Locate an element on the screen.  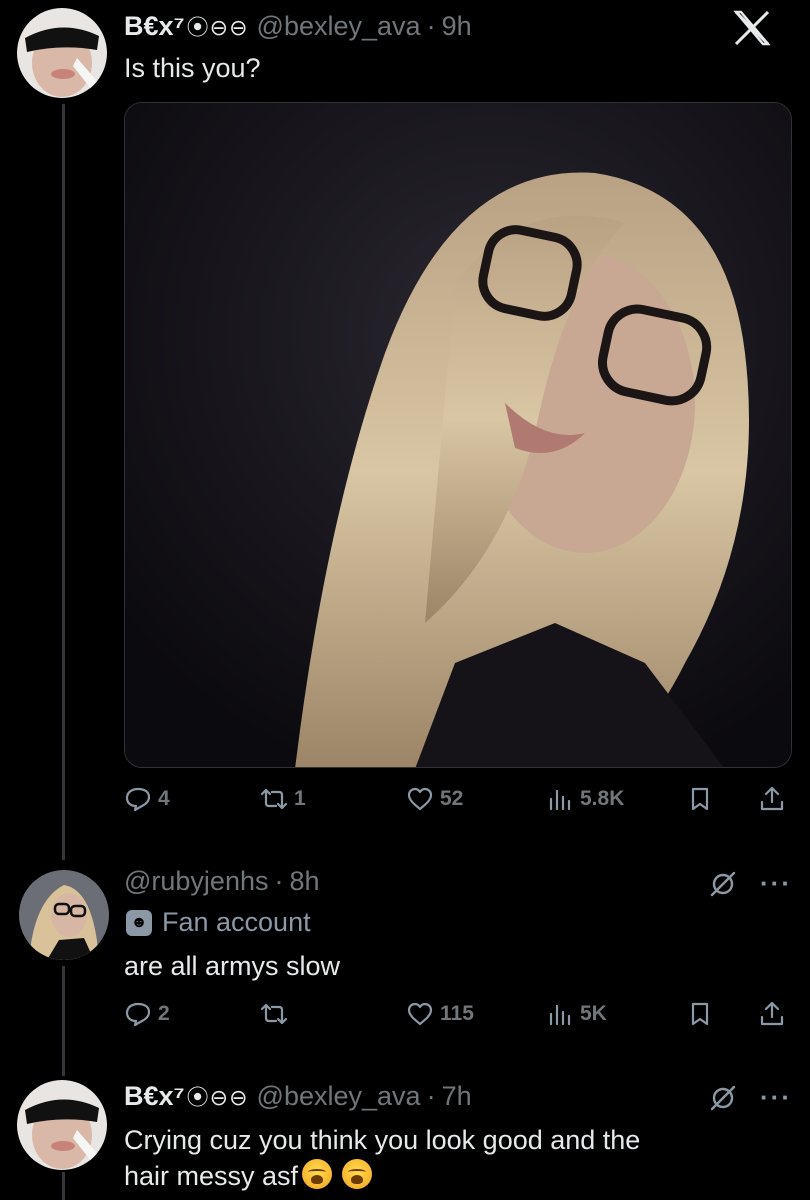
repost-button: 1 is located at coordinates (283, 799).